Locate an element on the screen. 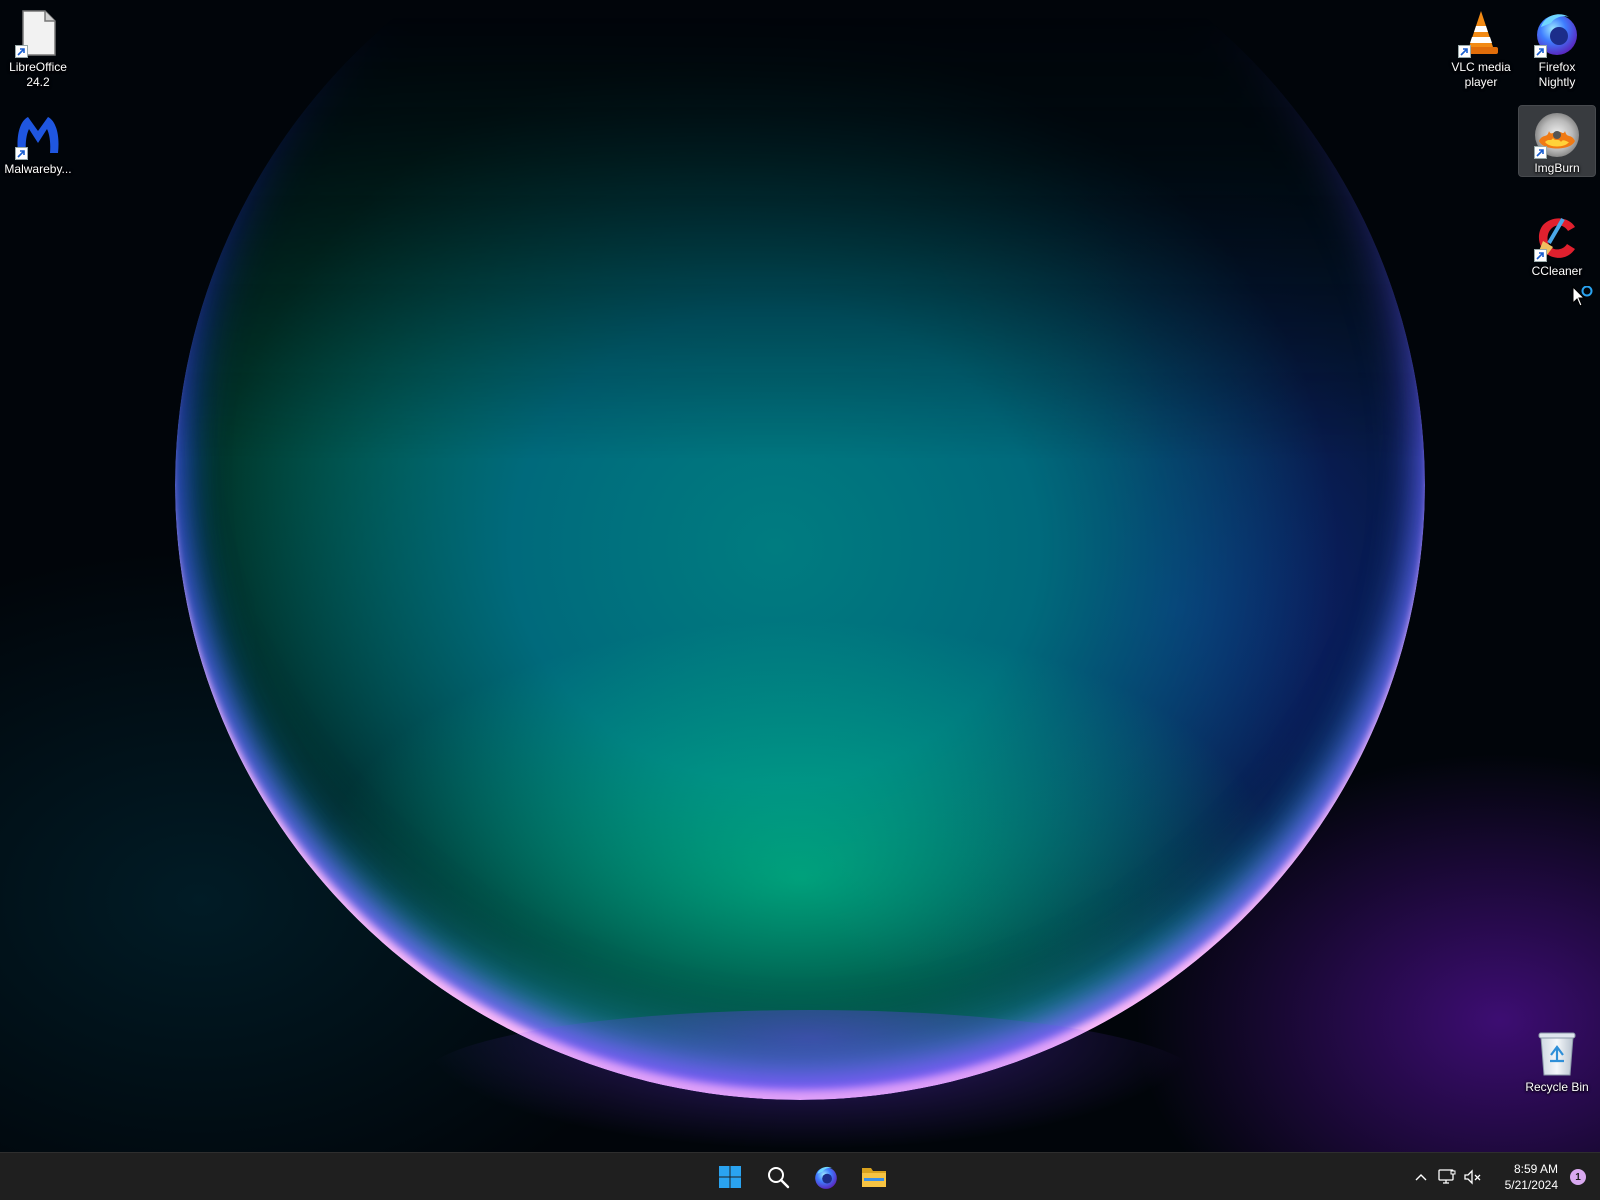 Image resolution: width=1600 pixels, height=1200 pixels. windows-start-icon is located at coordinates (730, 1177).